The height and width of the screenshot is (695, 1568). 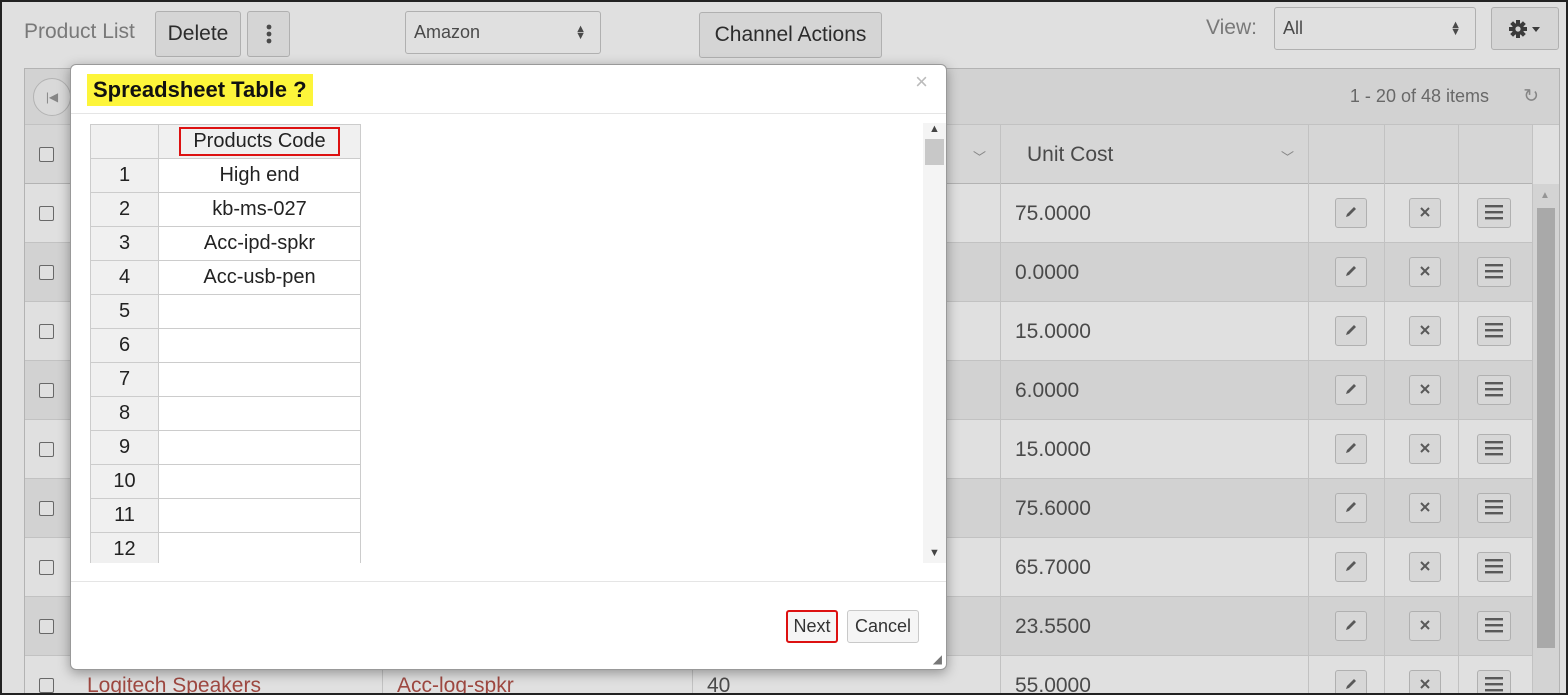 I want to click on spreadsheet-row: 2 kb-ms-027, so click(x=225, y=209).